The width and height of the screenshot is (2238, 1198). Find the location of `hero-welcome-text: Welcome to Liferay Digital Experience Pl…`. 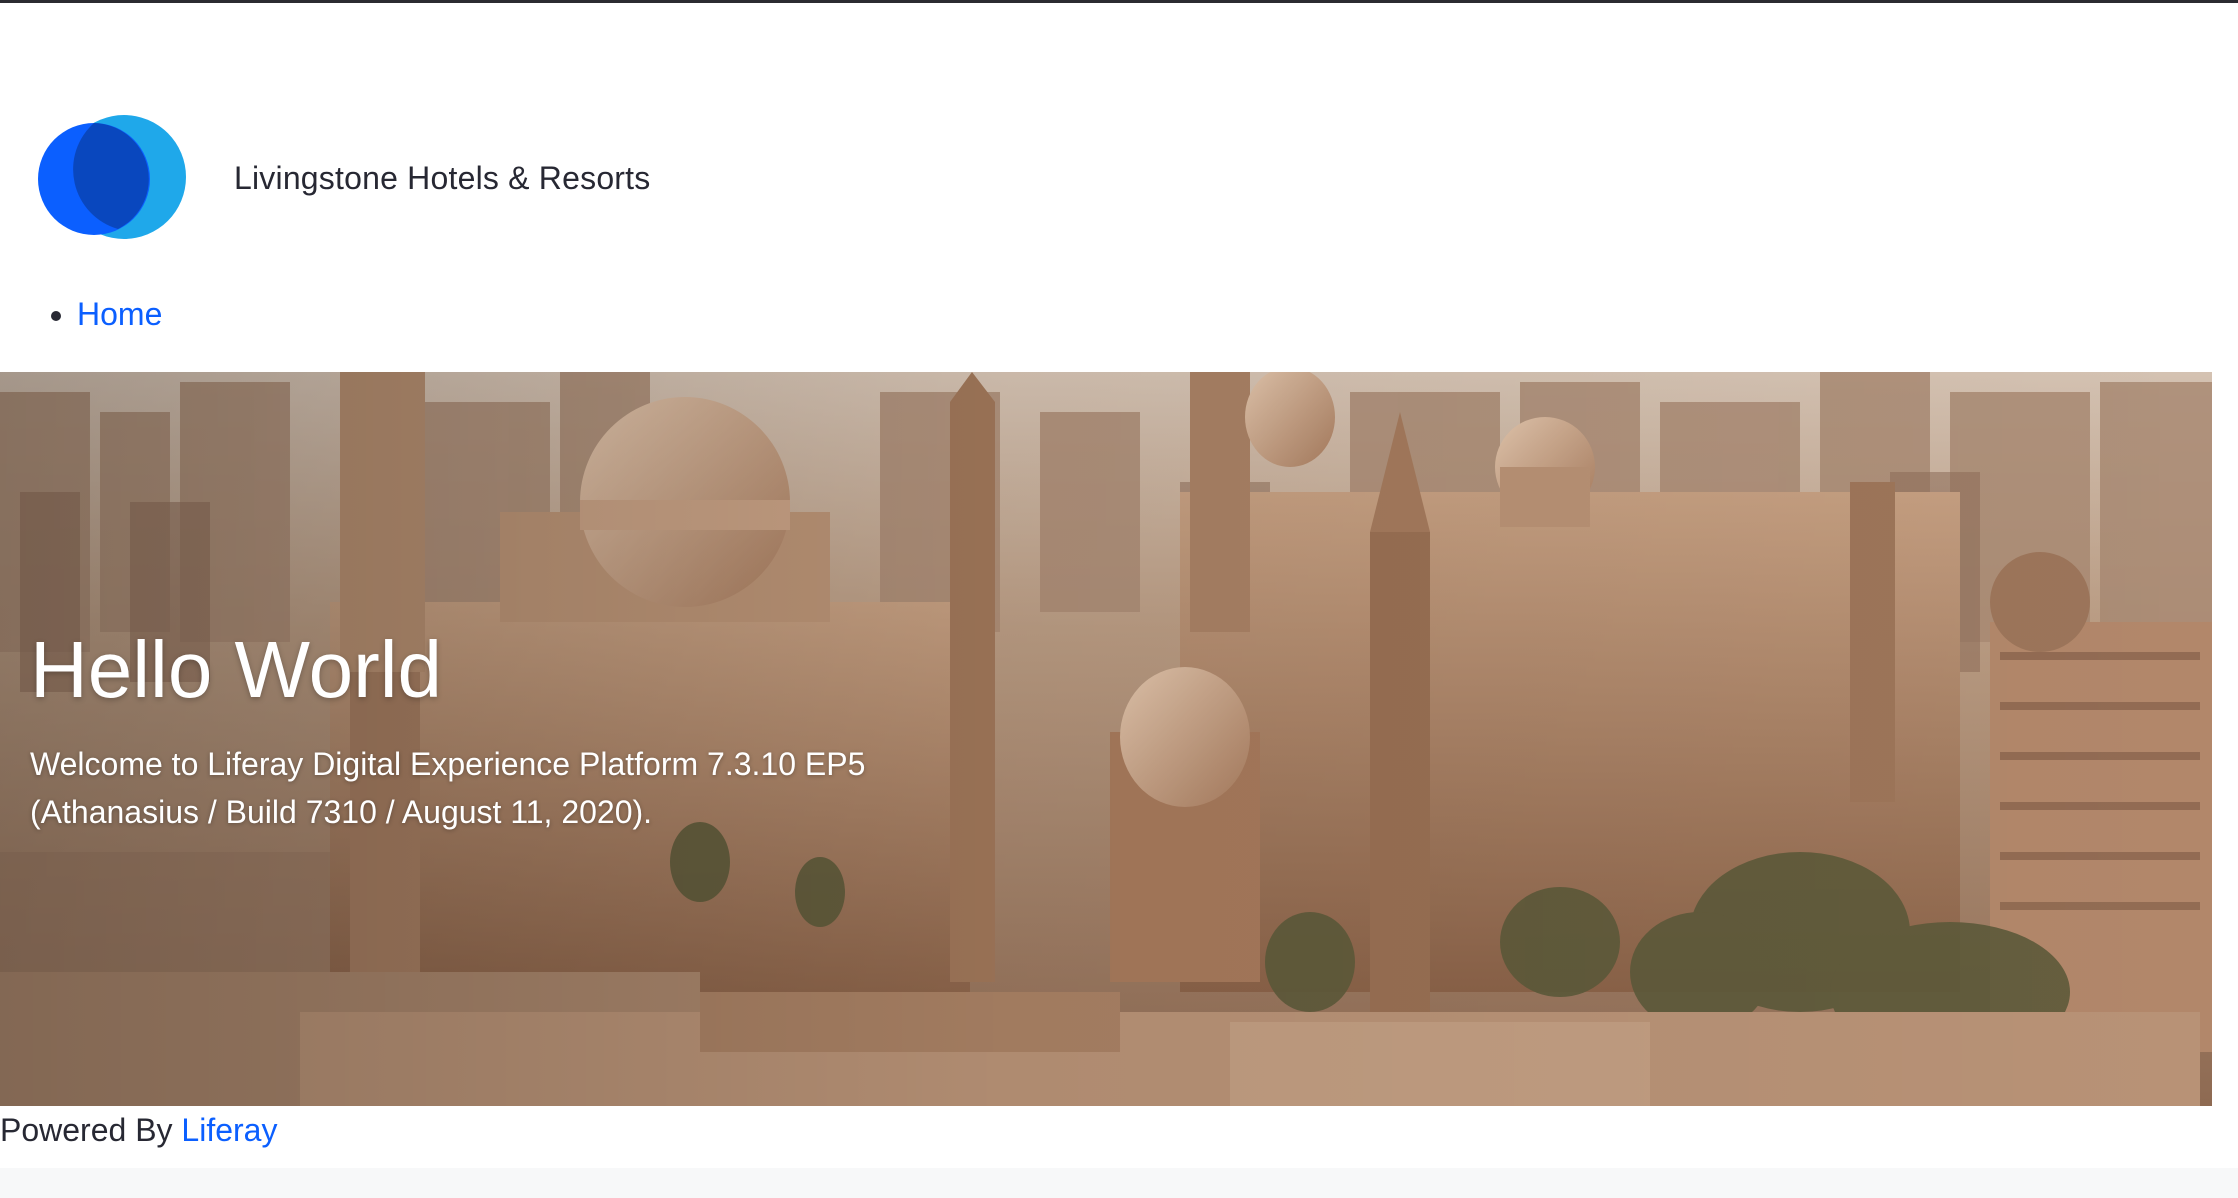

hero-welcome-text: Welcome to Liferay Digital Experience Pl… is located at coordinates (448, 788).